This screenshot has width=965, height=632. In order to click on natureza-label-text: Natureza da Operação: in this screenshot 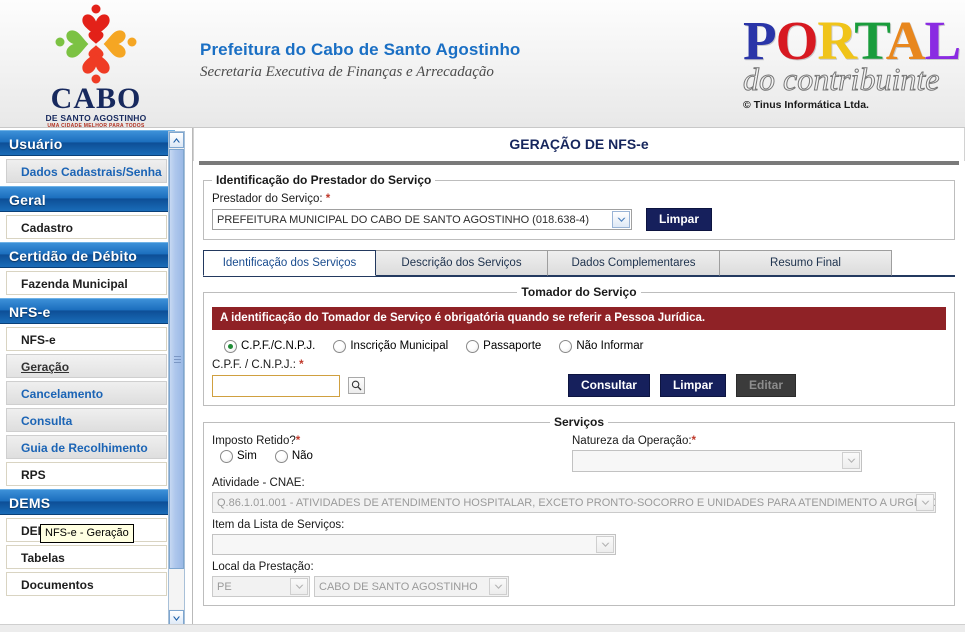, I will do `click(632, 441)`.